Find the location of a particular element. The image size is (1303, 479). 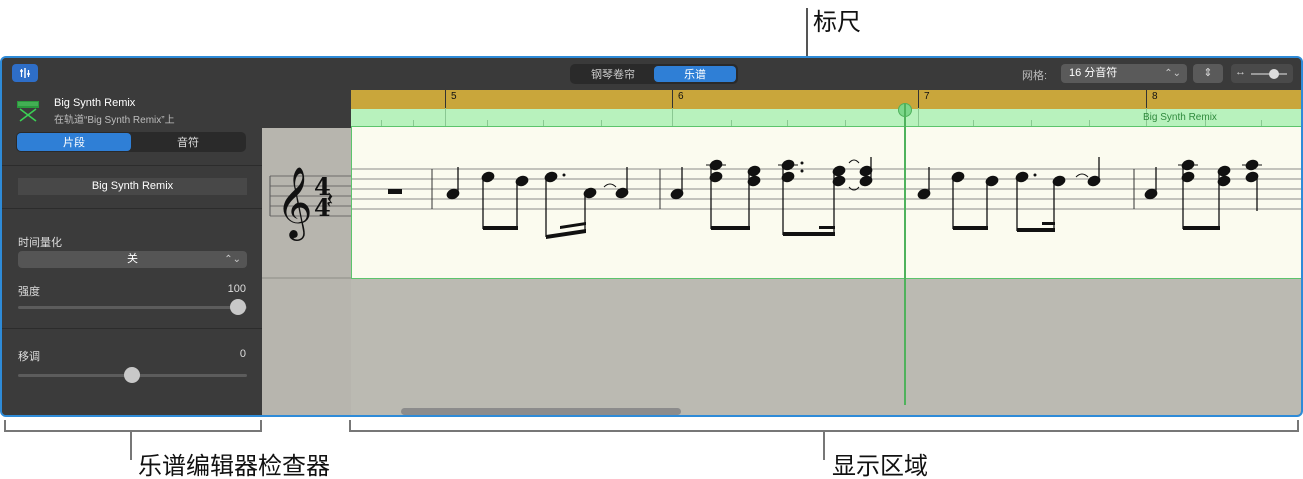

inspector-toggle-button is located at coordinates (25, 73).